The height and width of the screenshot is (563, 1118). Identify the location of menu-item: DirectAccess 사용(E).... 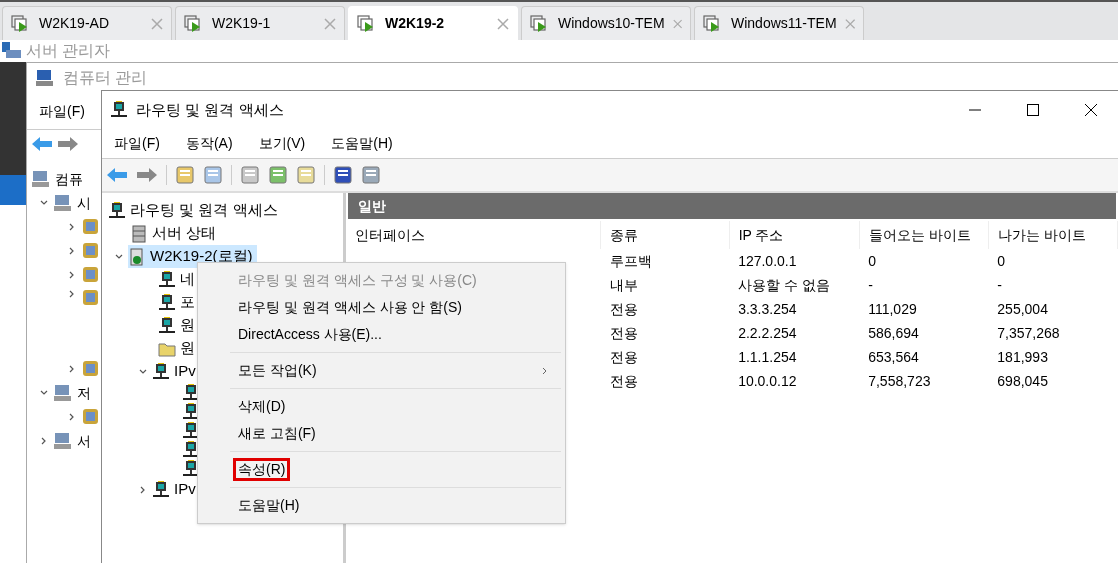
(310, 334).